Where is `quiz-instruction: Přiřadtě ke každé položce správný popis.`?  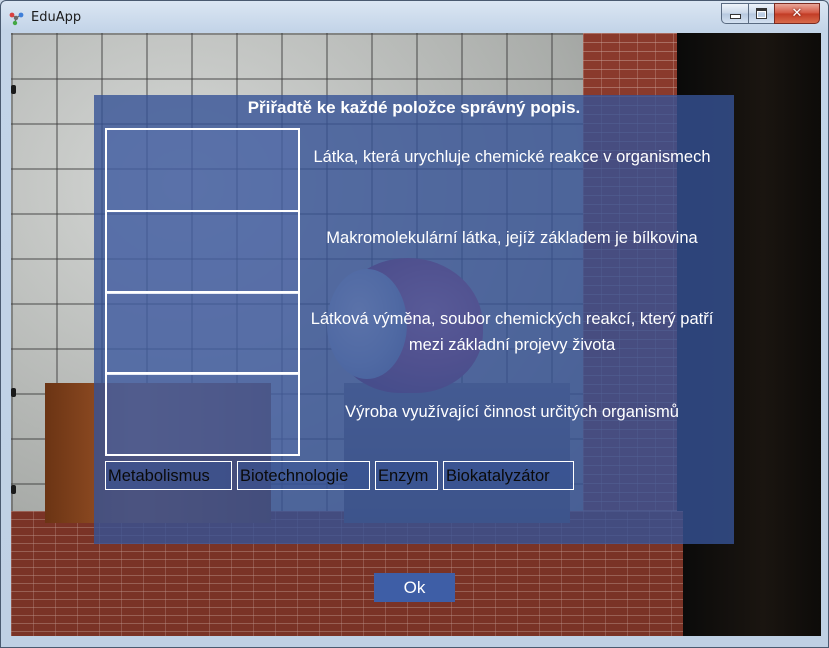
quiz-instruction: Přiřadtě ke každé položce správný popis. is located at coordinates (414, 107).